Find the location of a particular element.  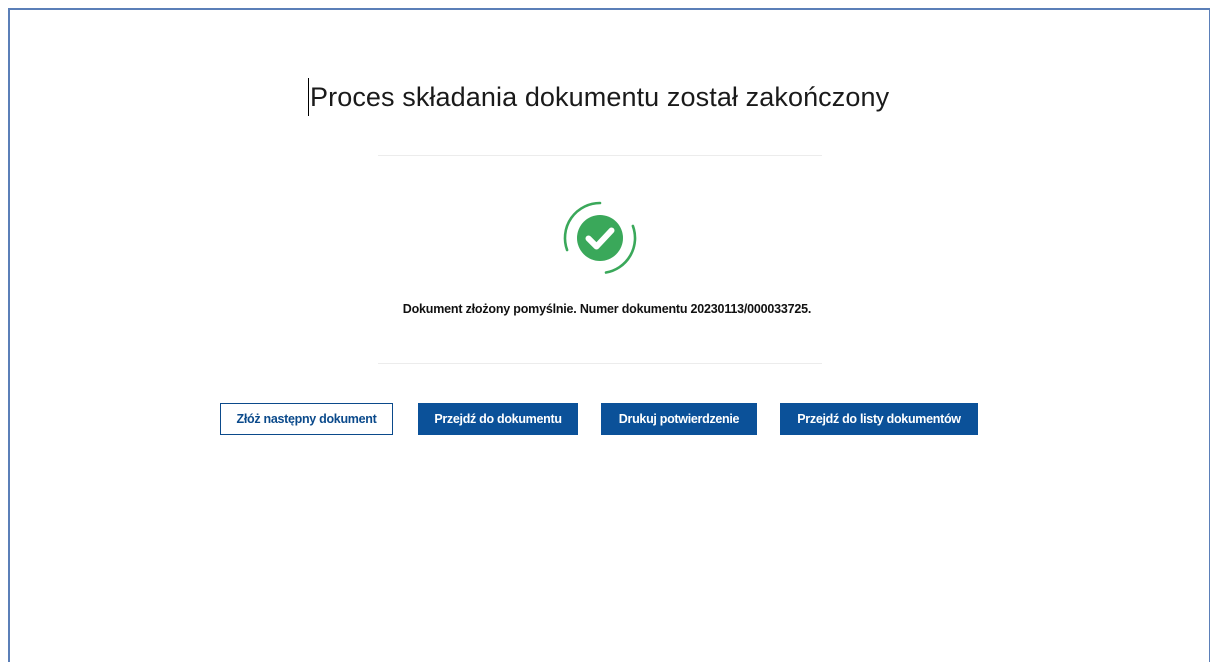

top-divider is located at coordinates (600, 155).